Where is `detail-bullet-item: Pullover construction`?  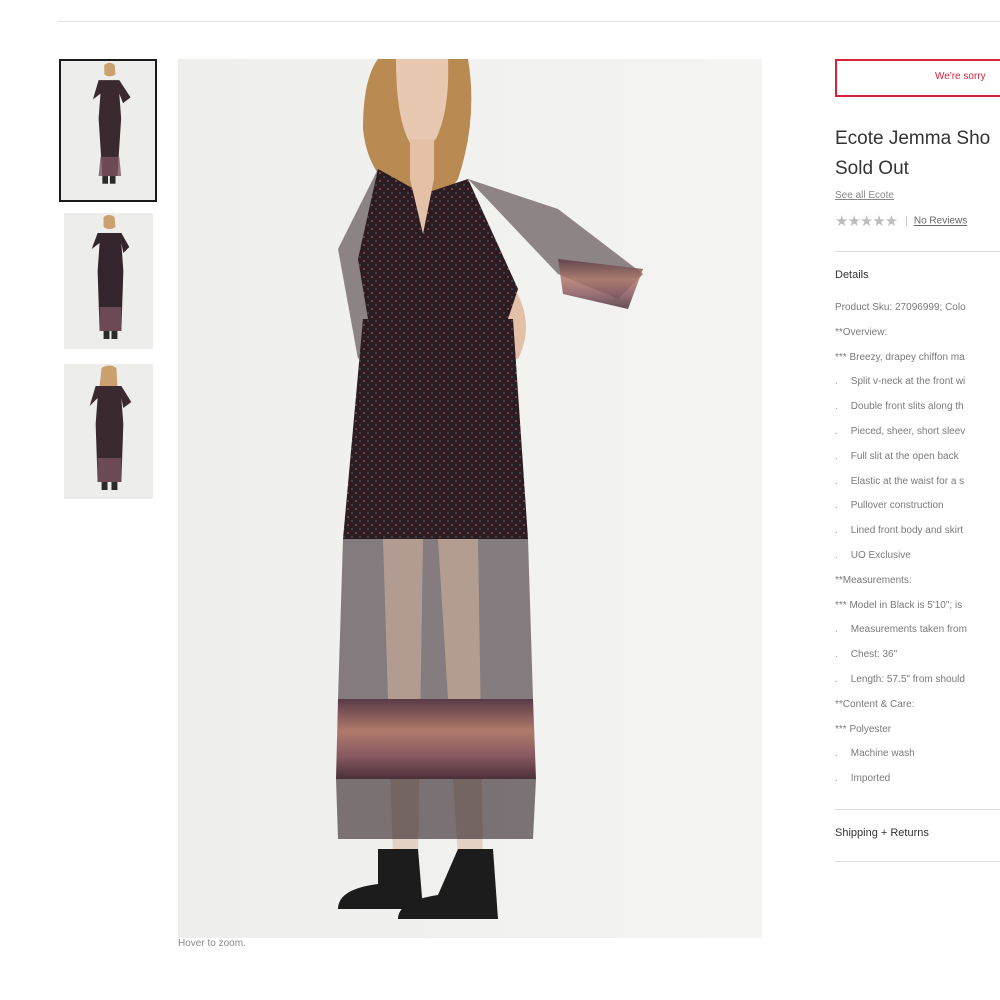 detail-bullet-item: Pullover construction is located at coordinates (889, 505).